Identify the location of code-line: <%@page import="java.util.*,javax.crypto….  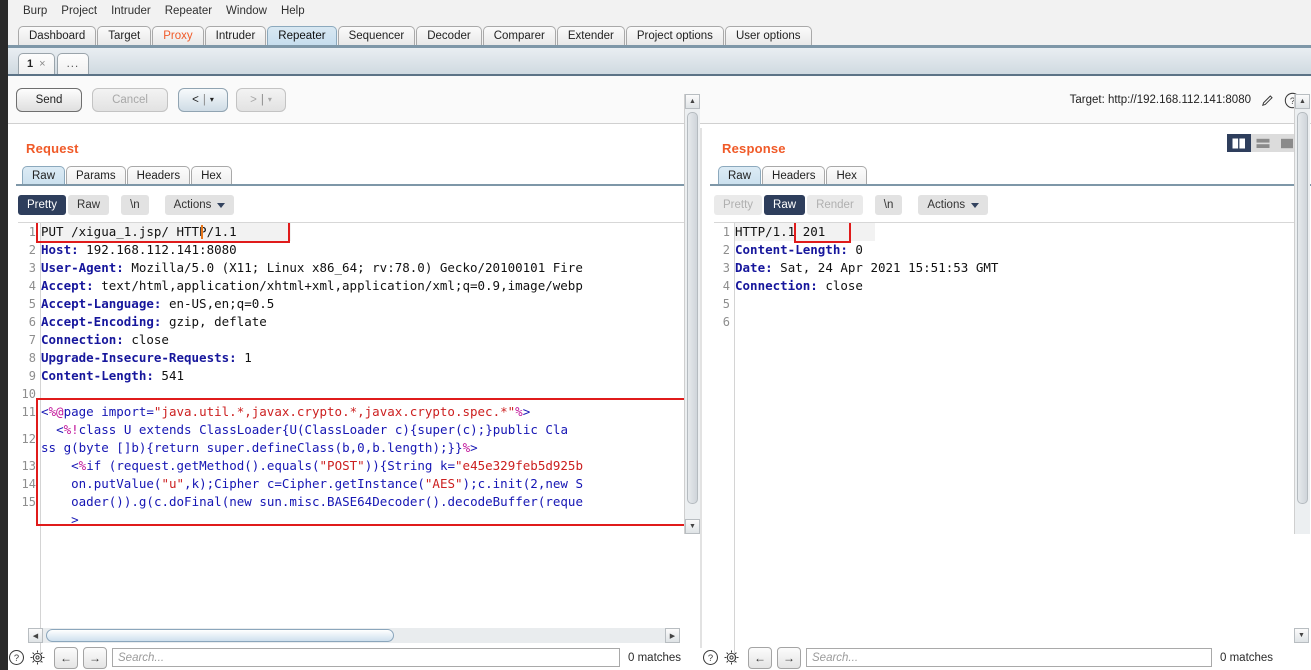
(286, 411).